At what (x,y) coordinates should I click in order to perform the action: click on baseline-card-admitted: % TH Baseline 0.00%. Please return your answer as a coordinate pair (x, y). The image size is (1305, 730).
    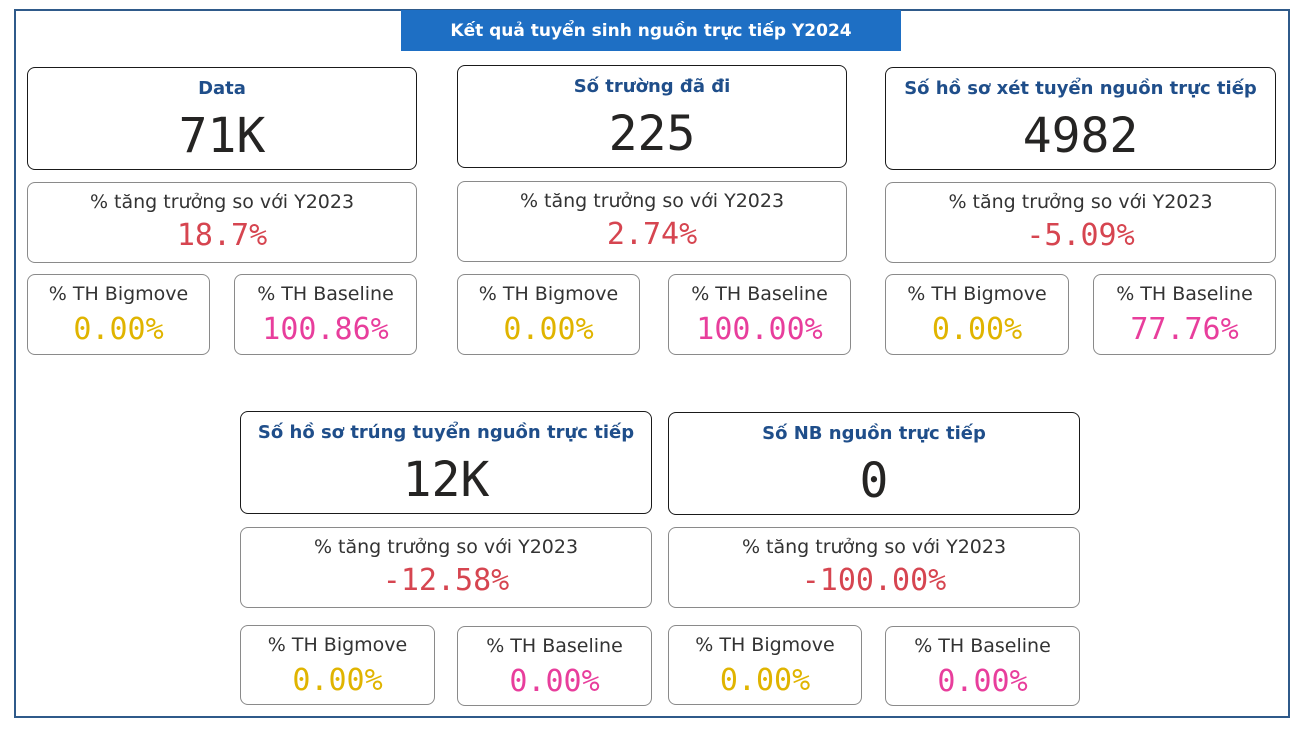
    Looking at the image, I should click on (554, 666).